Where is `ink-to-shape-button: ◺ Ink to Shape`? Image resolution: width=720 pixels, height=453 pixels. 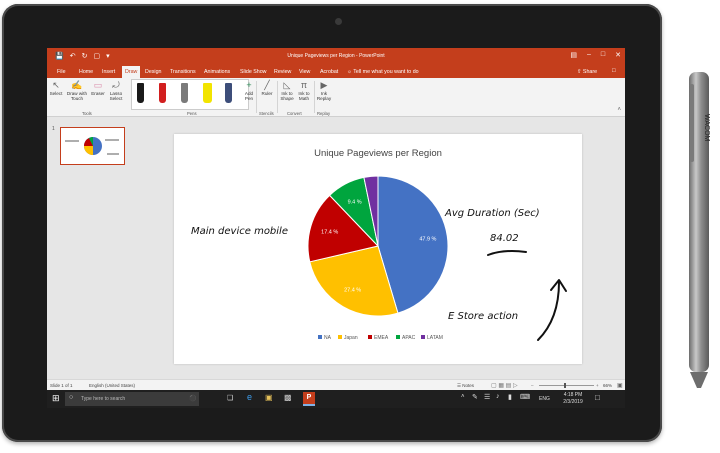
ink-to-shape-button: ◺ Ink to Shape is located at coordinates (287, 90).